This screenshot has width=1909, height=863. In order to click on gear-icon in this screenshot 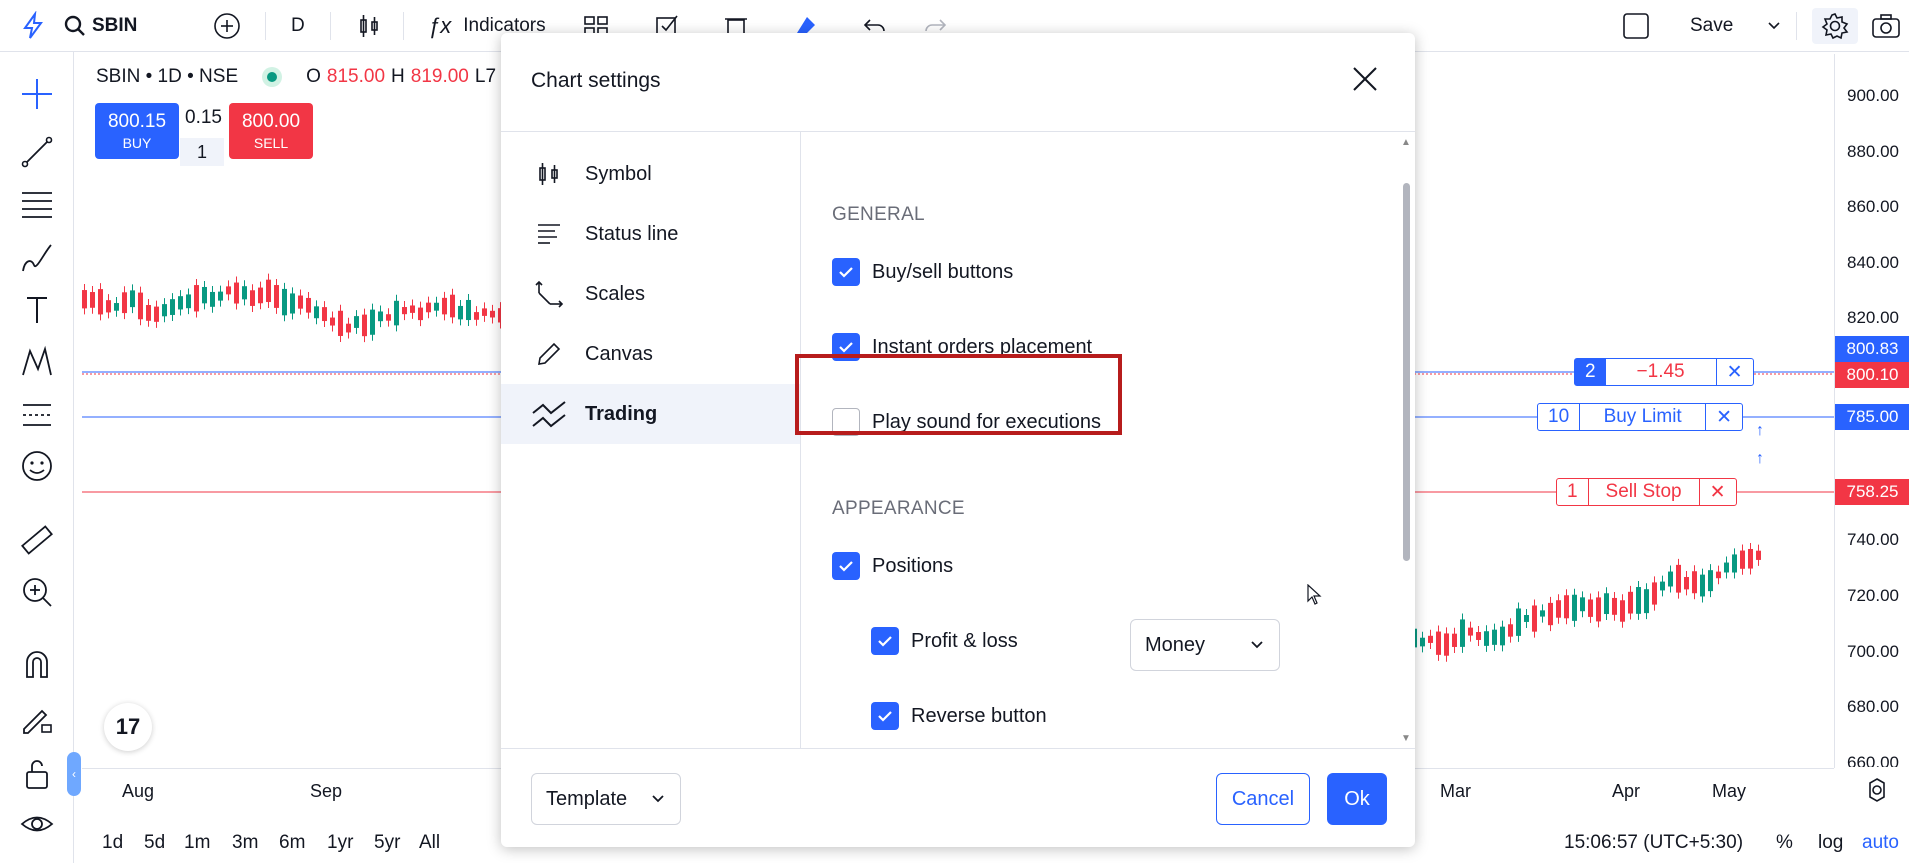, I will do `click(1877, 790)`.